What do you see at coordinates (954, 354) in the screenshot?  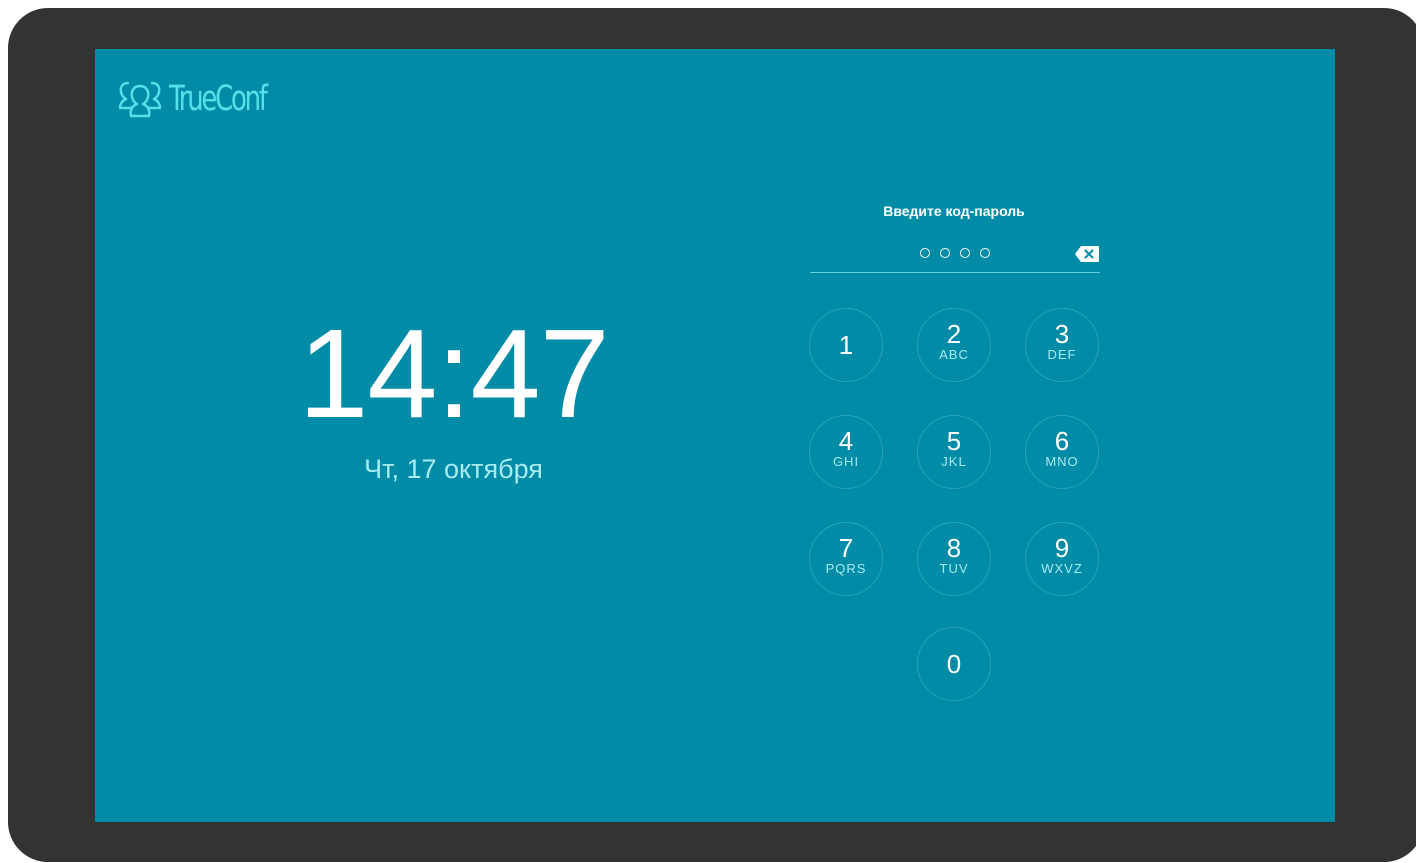 I see `key-letters: ABC` at bounding box center [954, 354].